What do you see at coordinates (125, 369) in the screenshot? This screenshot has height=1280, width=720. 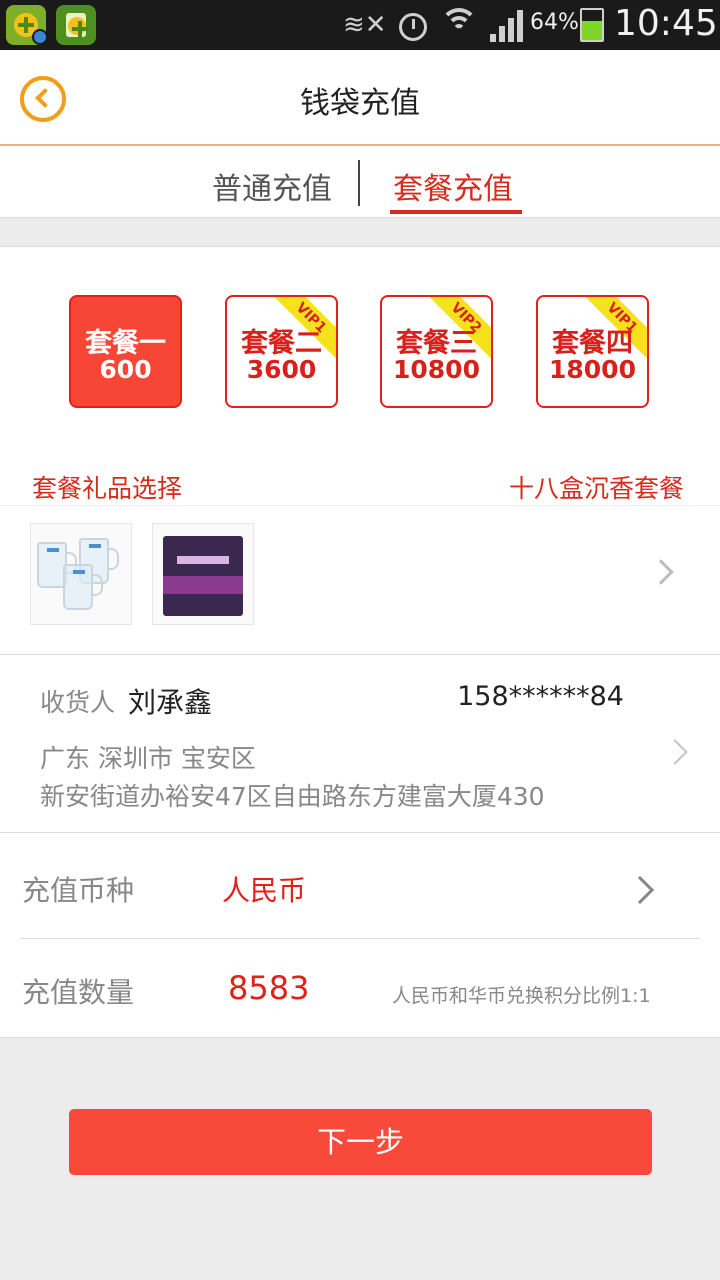 I see `package-amount: 600` at bounding box center [125, 369].